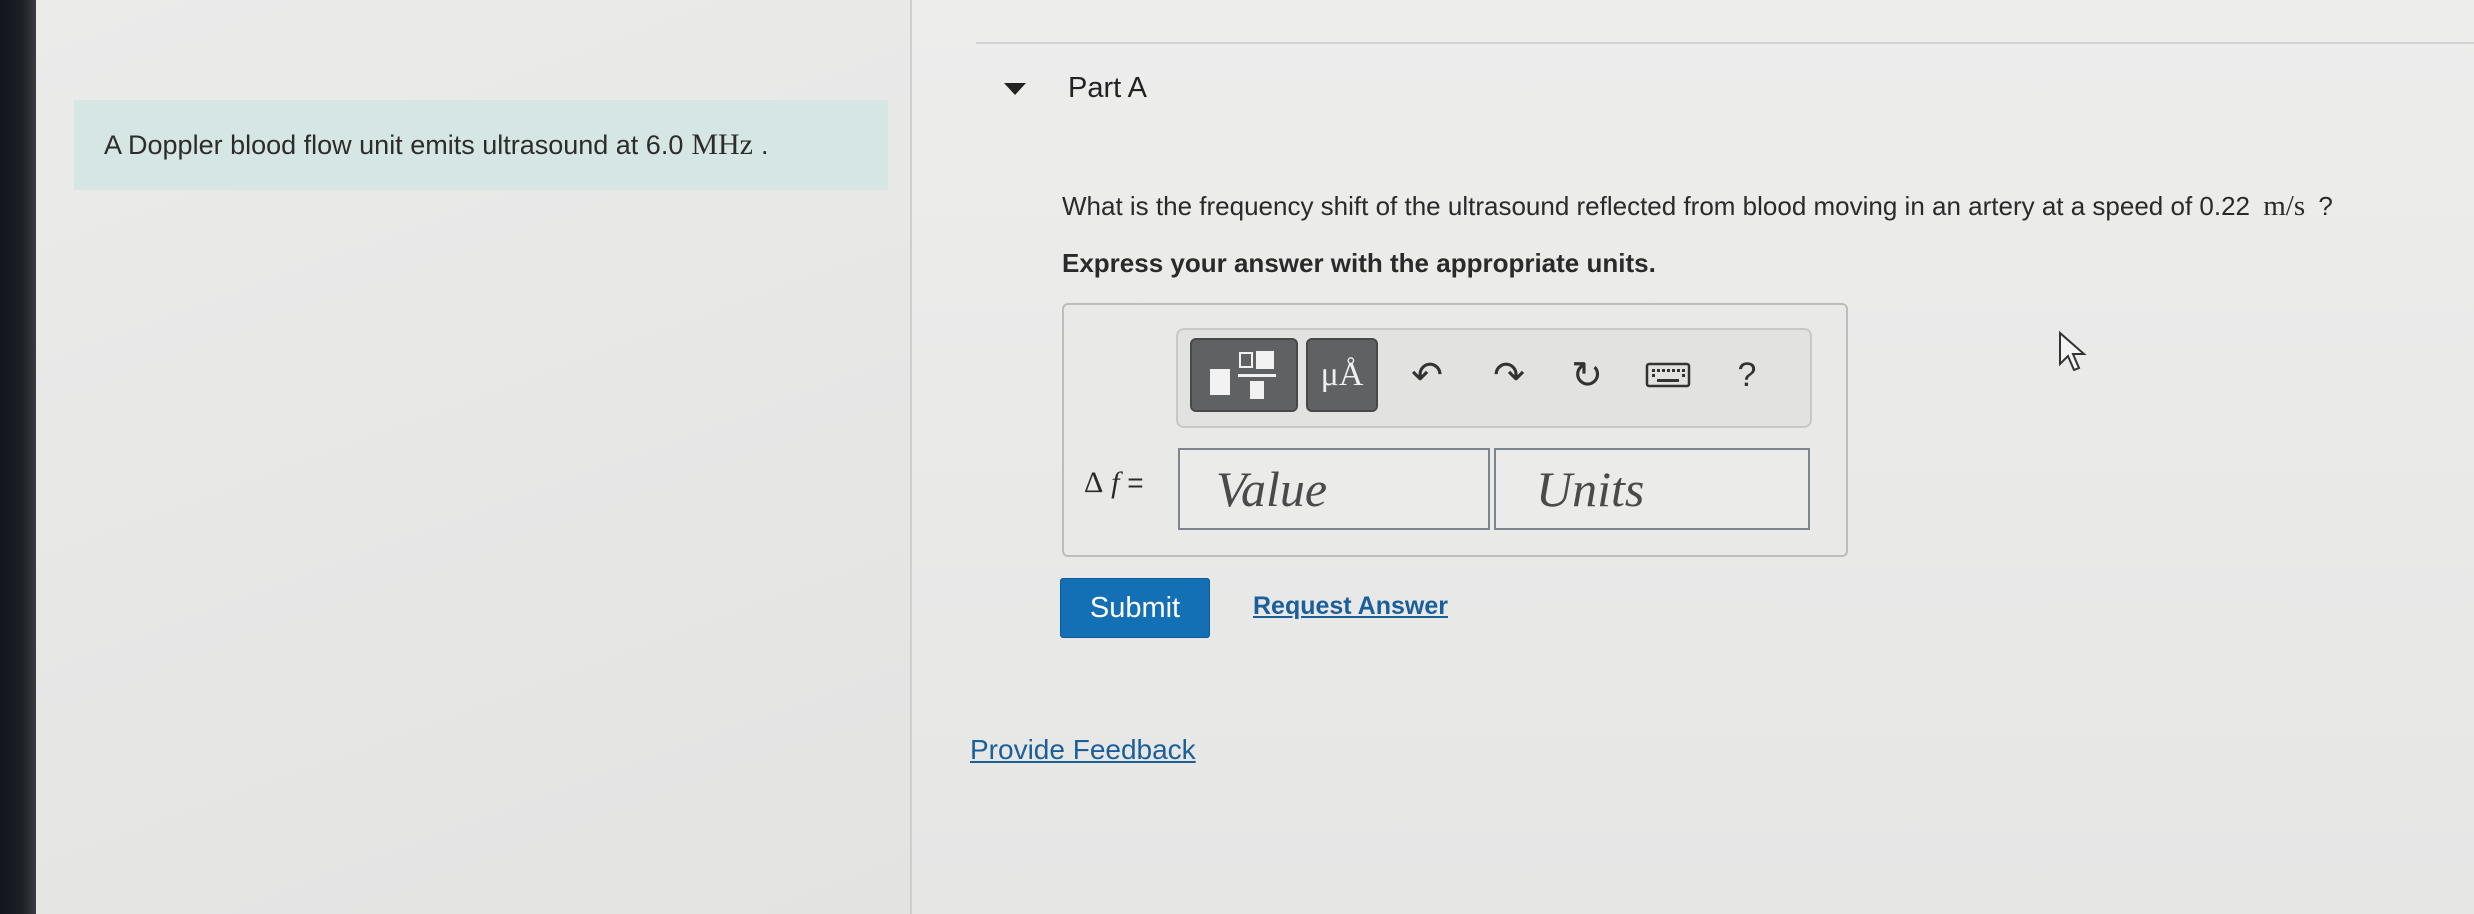 The height and width of the screenshot is (914, 2474). I want to click on part-title: Part A, so click(1107, 88).